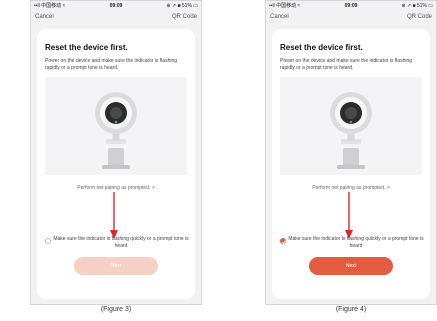  I want to click on confirm-checkbox-checked, so click(283, 241).